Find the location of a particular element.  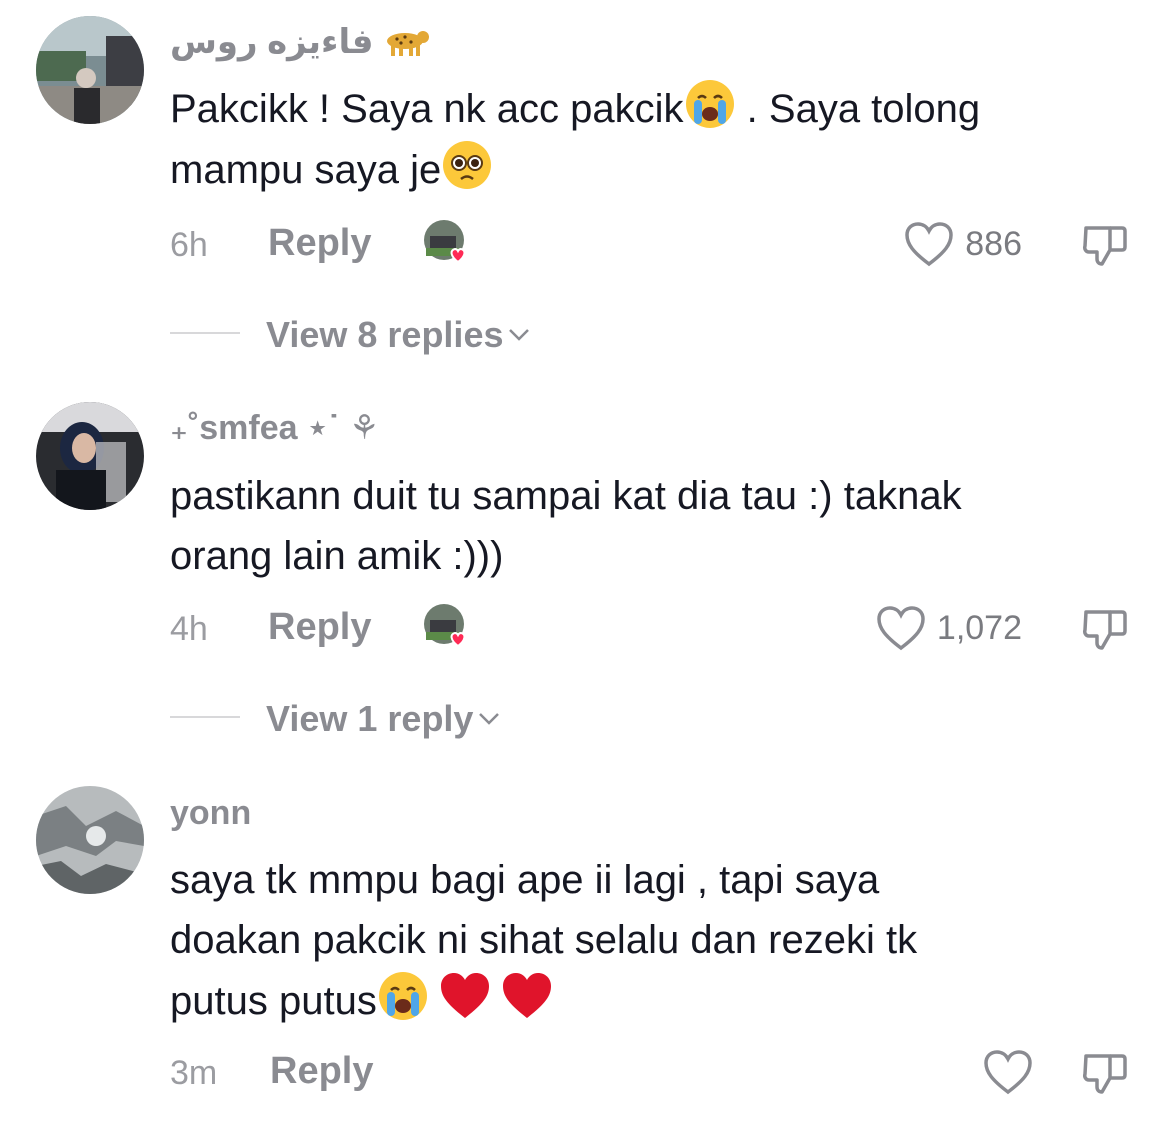

like-count: 886 is located at coordinates (993, 243).